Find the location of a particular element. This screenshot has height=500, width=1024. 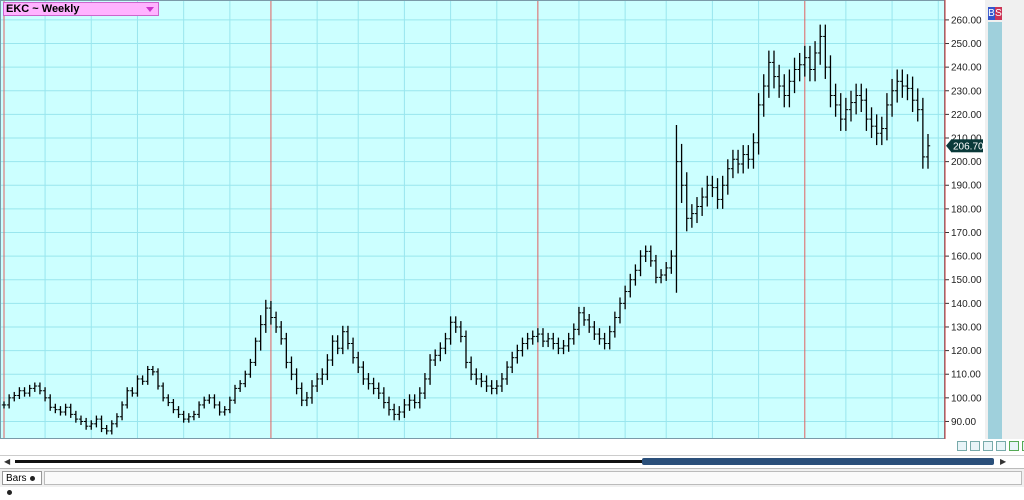

zoom-out-icon is located at coordinates (962, 446).